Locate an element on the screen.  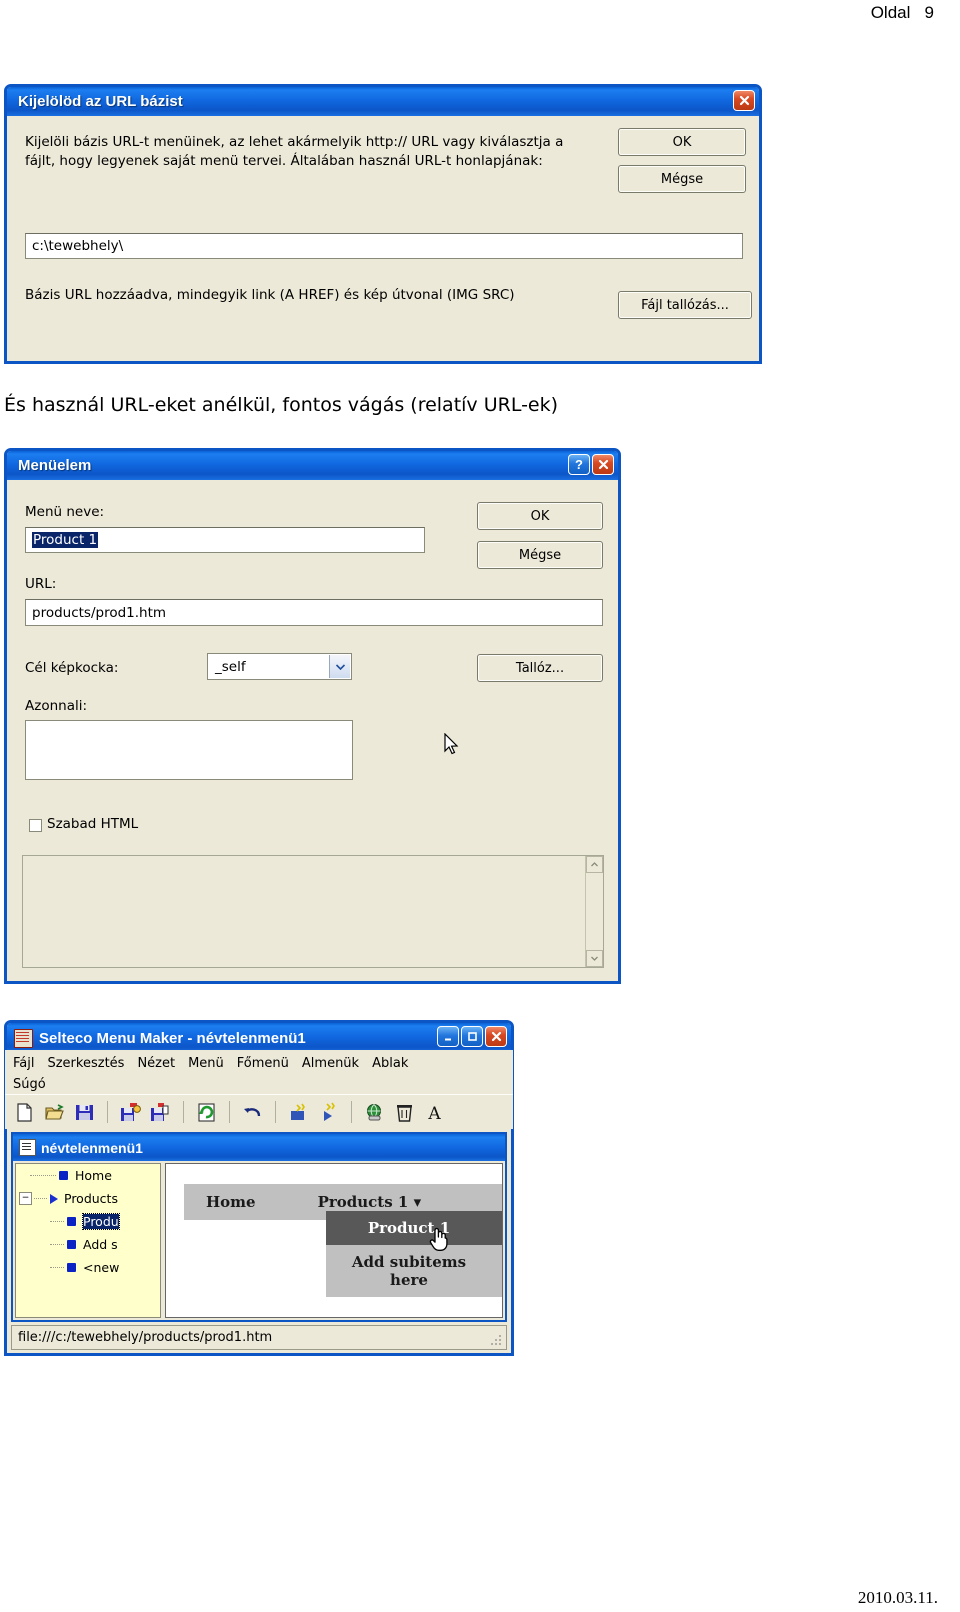
preview-dropdown-item-add-subitems: Add subitems is located at coordinates (414, 1258).